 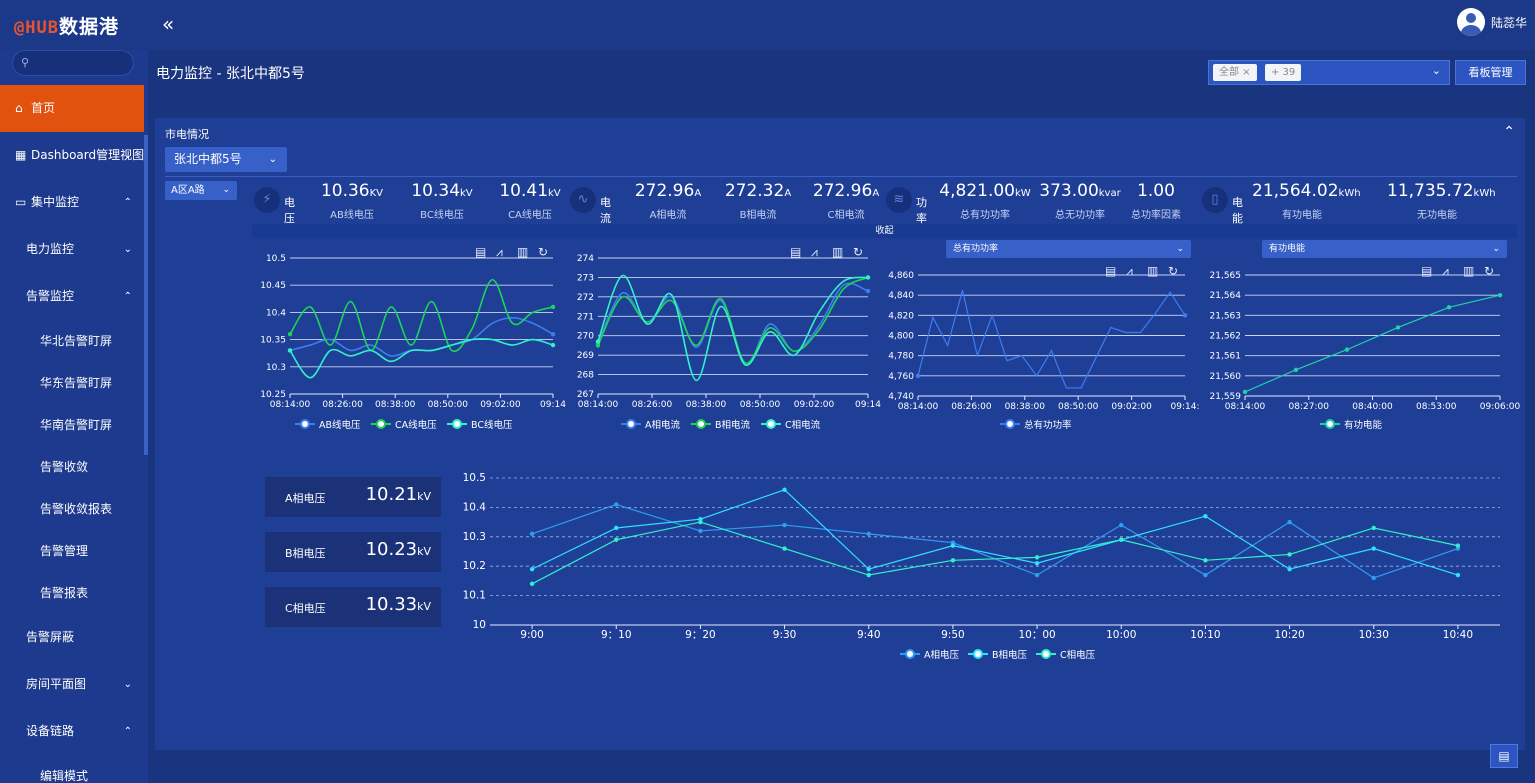 What do you see at coordinates (650, 425) in the screenshot?
I see `legend-item: A相电流` at bounding box center [650, 425].